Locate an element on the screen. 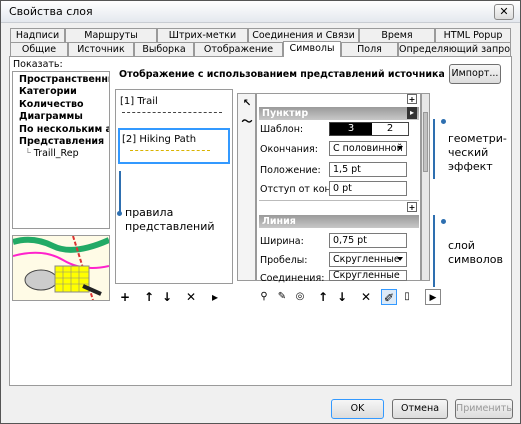 The width and height of the screenshot is (521, 424). section-divider is located at coordinates (339, 200).